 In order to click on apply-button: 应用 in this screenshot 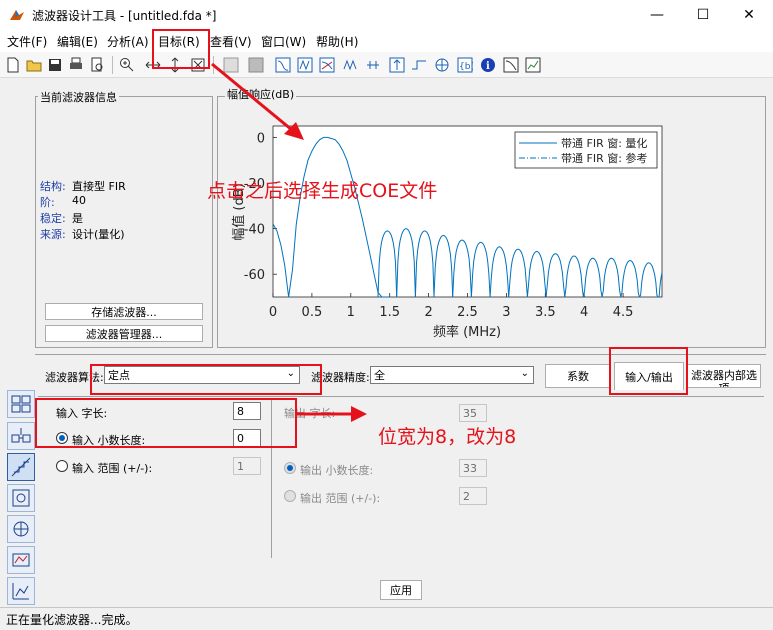, I will do `click(401, 590)`.